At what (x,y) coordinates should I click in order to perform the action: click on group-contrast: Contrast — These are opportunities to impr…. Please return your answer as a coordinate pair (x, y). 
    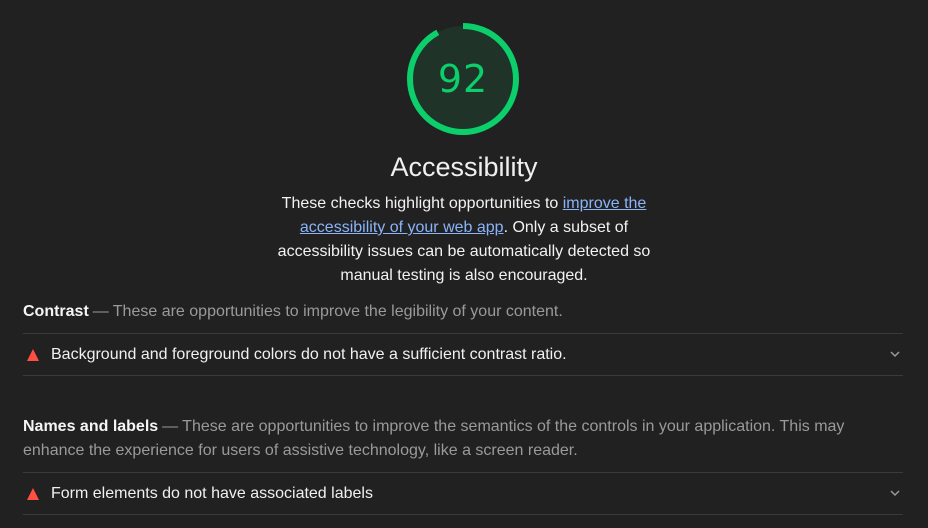
    Looking at the image, I should click on (463, 338).